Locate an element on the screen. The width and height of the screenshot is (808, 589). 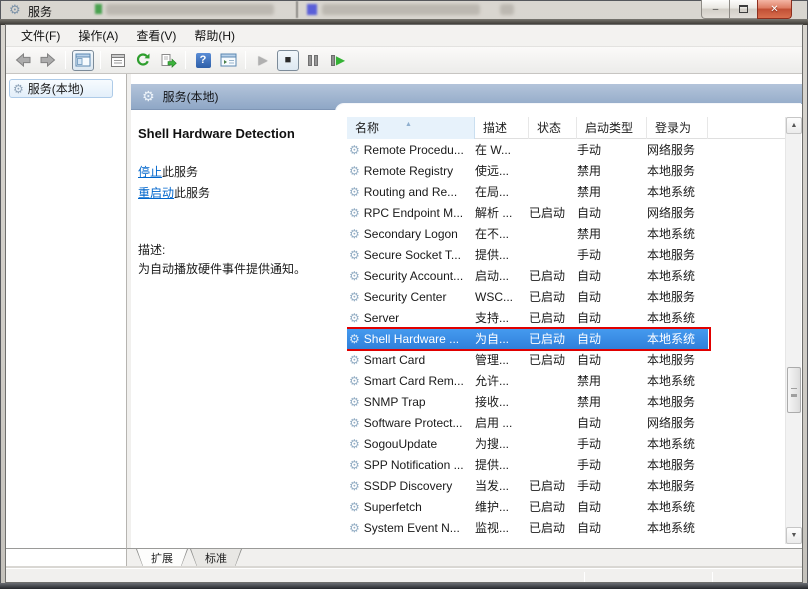
cell-name: ⚙ Superfetch is located at coordinates (412, 507).